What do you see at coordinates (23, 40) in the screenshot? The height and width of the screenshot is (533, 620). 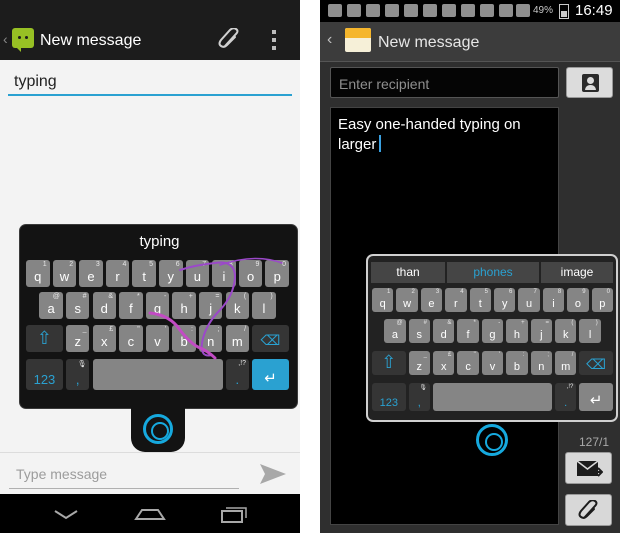 I see `messaging-app-icon` at bounding box center [23, 40].